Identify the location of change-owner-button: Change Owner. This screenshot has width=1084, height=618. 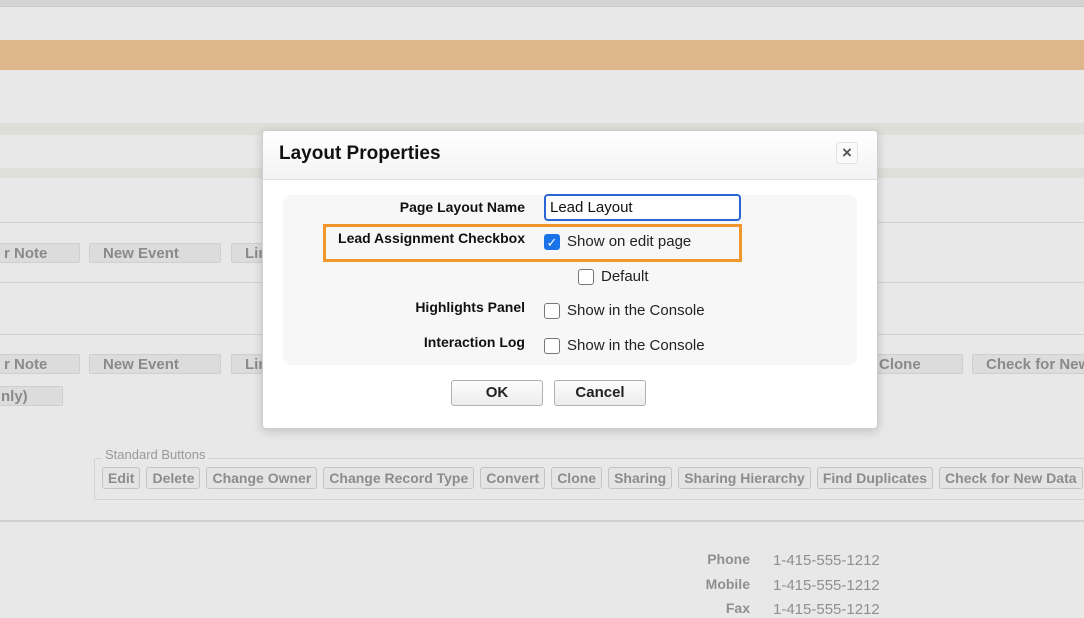
(262, 478).